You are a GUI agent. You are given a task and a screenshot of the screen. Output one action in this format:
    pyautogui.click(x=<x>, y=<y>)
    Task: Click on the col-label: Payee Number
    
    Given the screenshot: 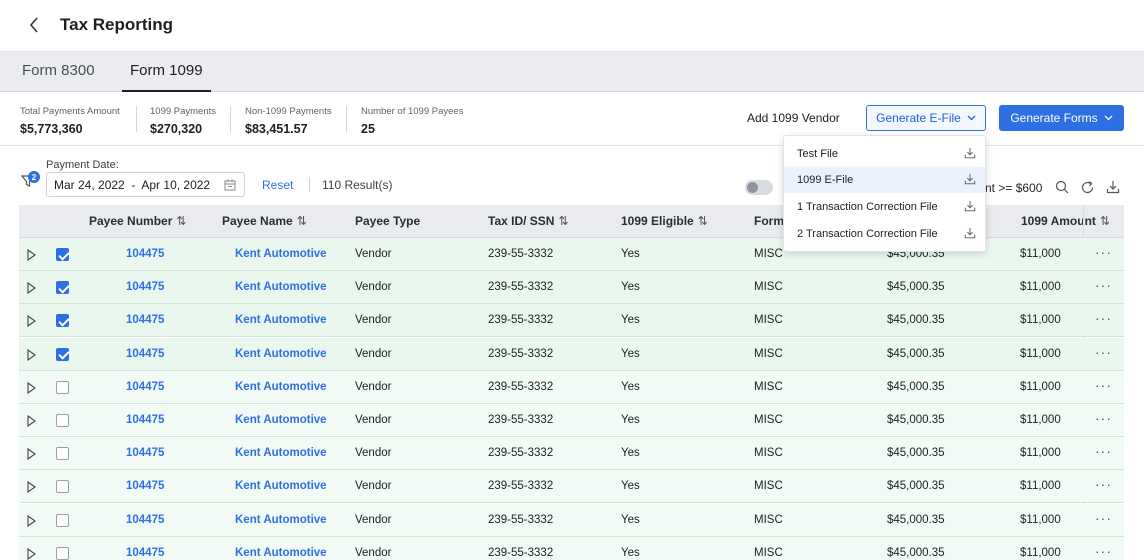 What is the action you would take?
    pyautogui.click(x=131, y=221)
    